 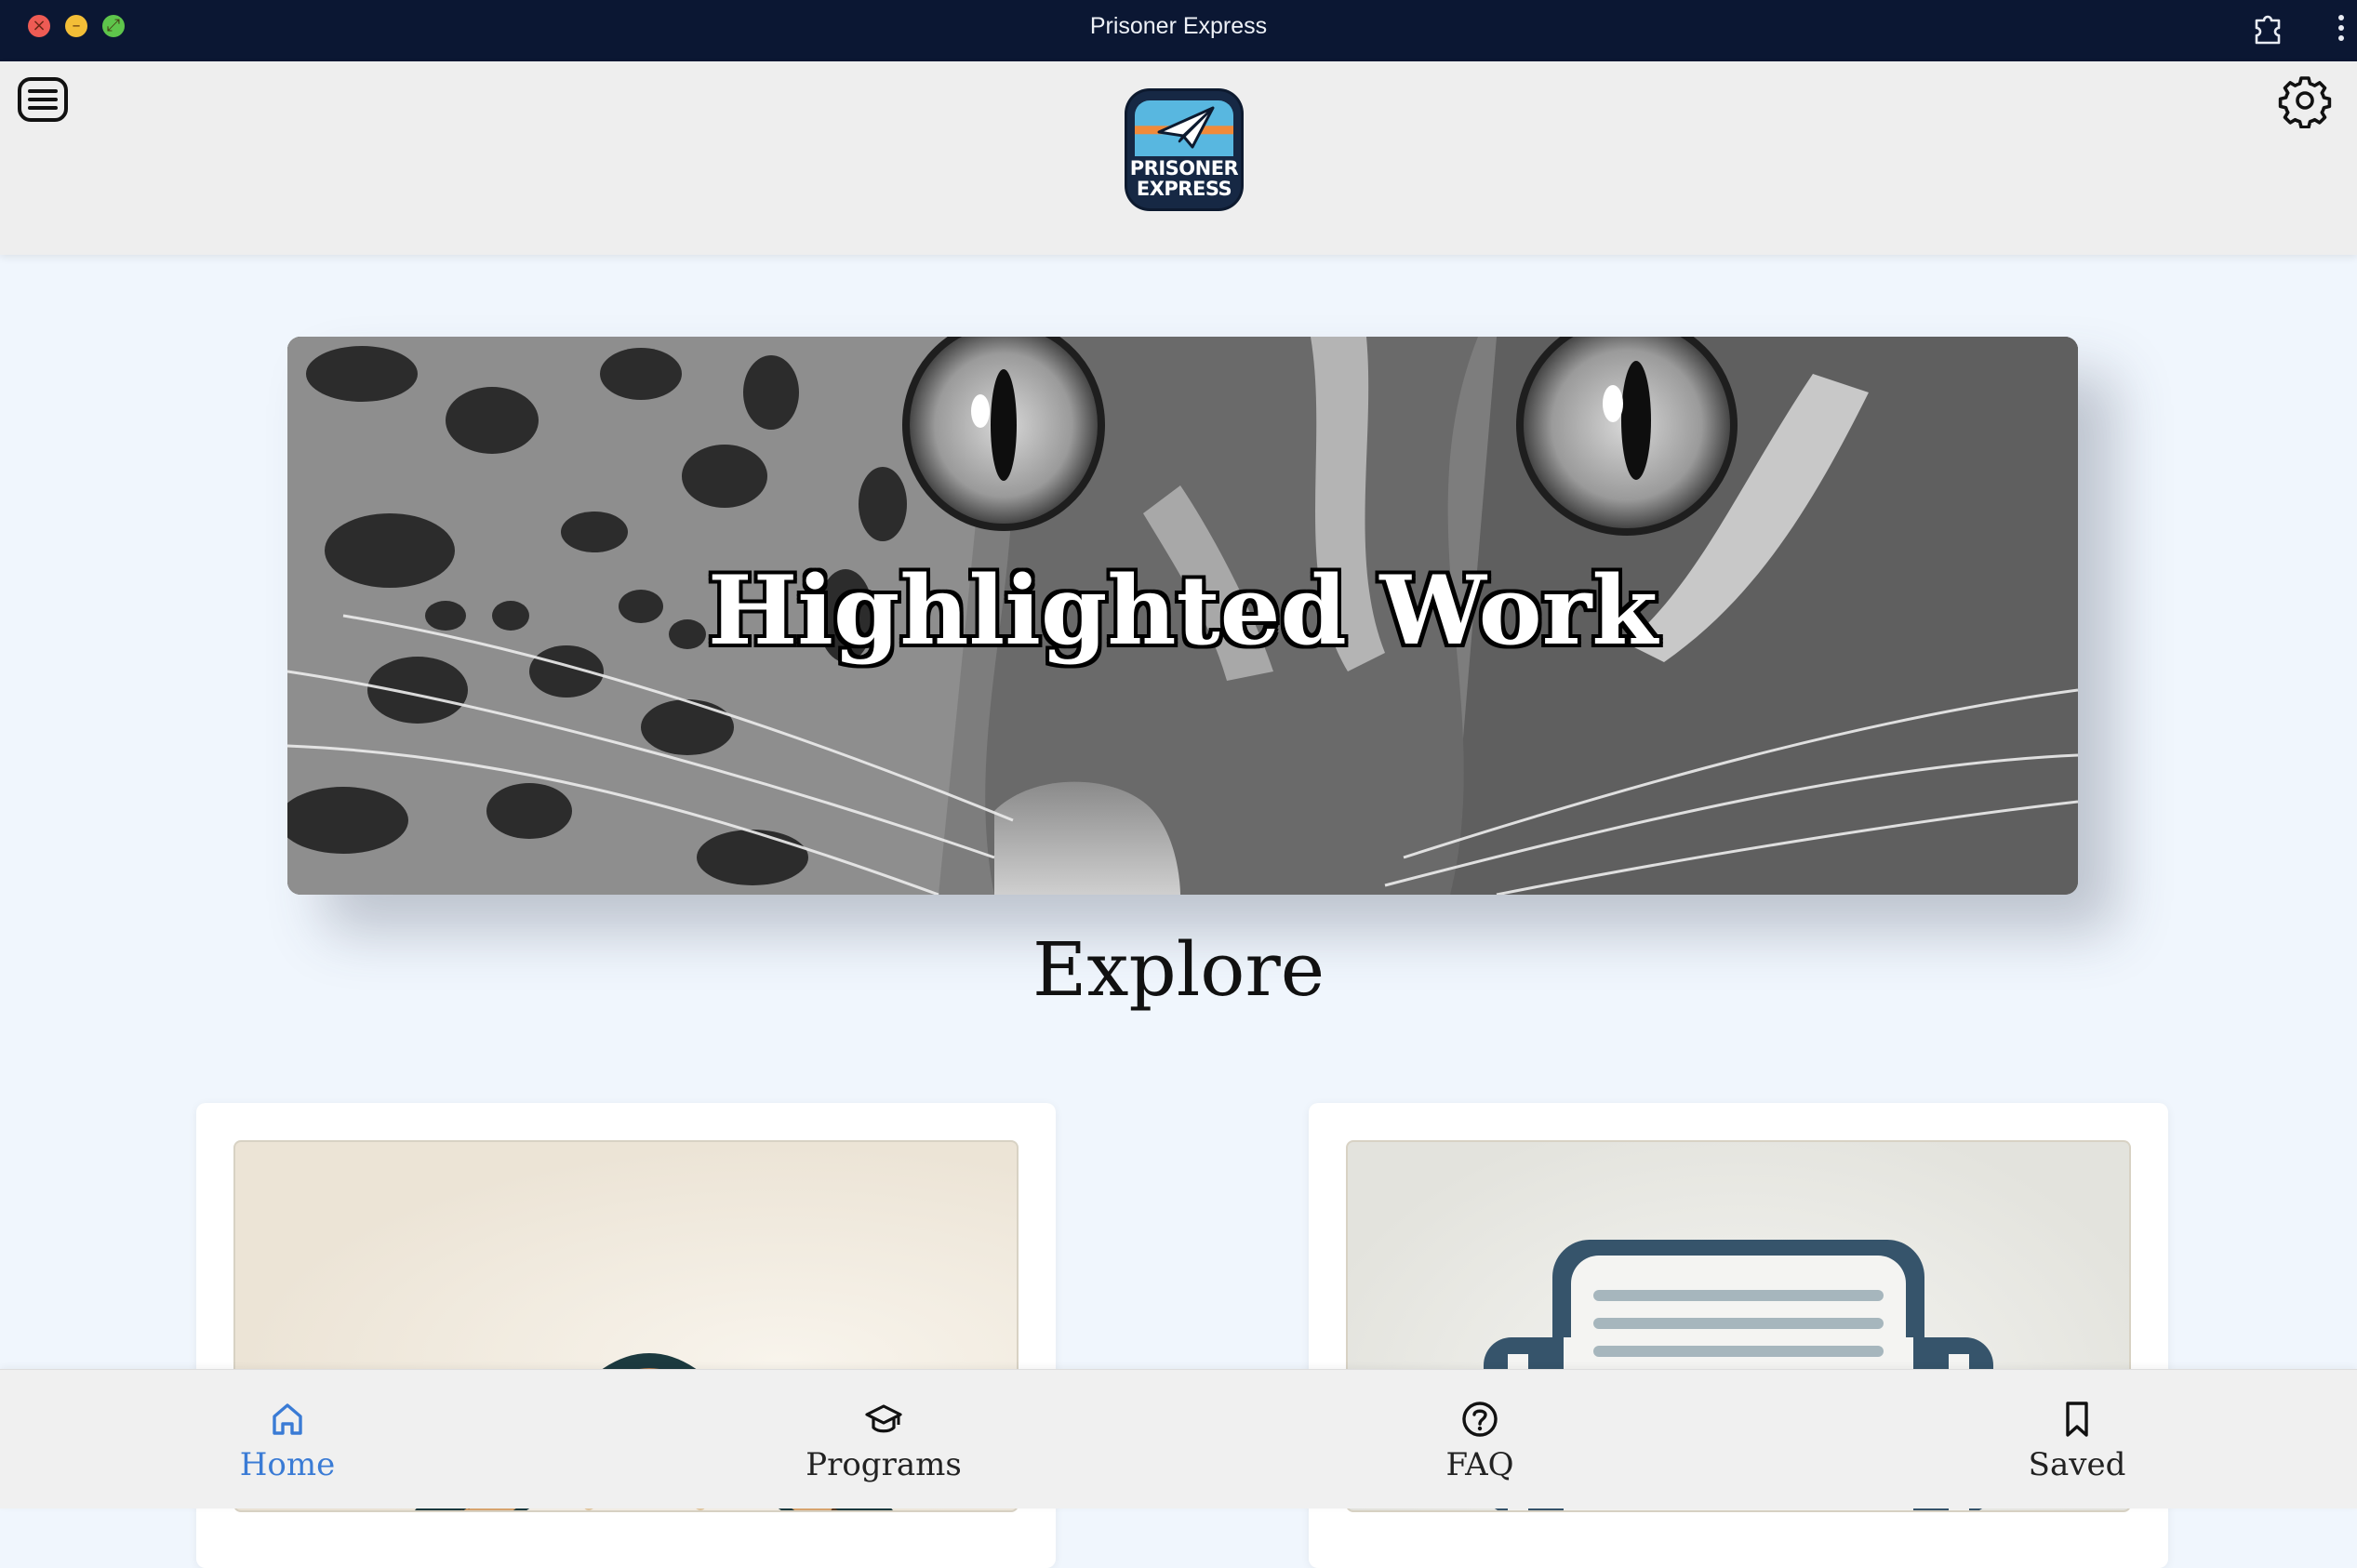 What do you see at coordinates (2077, 1439) in the screenshot?
I see `nav-item-saved: Saved` at bounding box center [2077, 1439].